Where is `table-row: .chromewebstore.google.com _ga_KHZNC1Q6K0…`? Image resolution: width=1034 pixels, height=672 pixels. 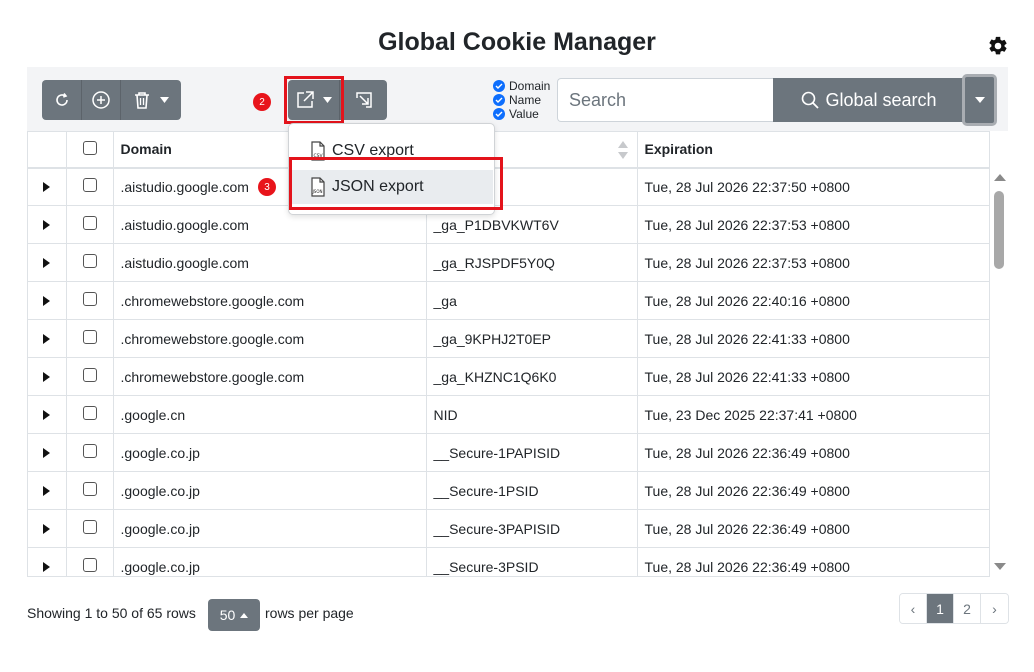 table-row: .chromewebstore.google.com _ga_KHZNC1Q6K0… is located at coordinates (508, 376).